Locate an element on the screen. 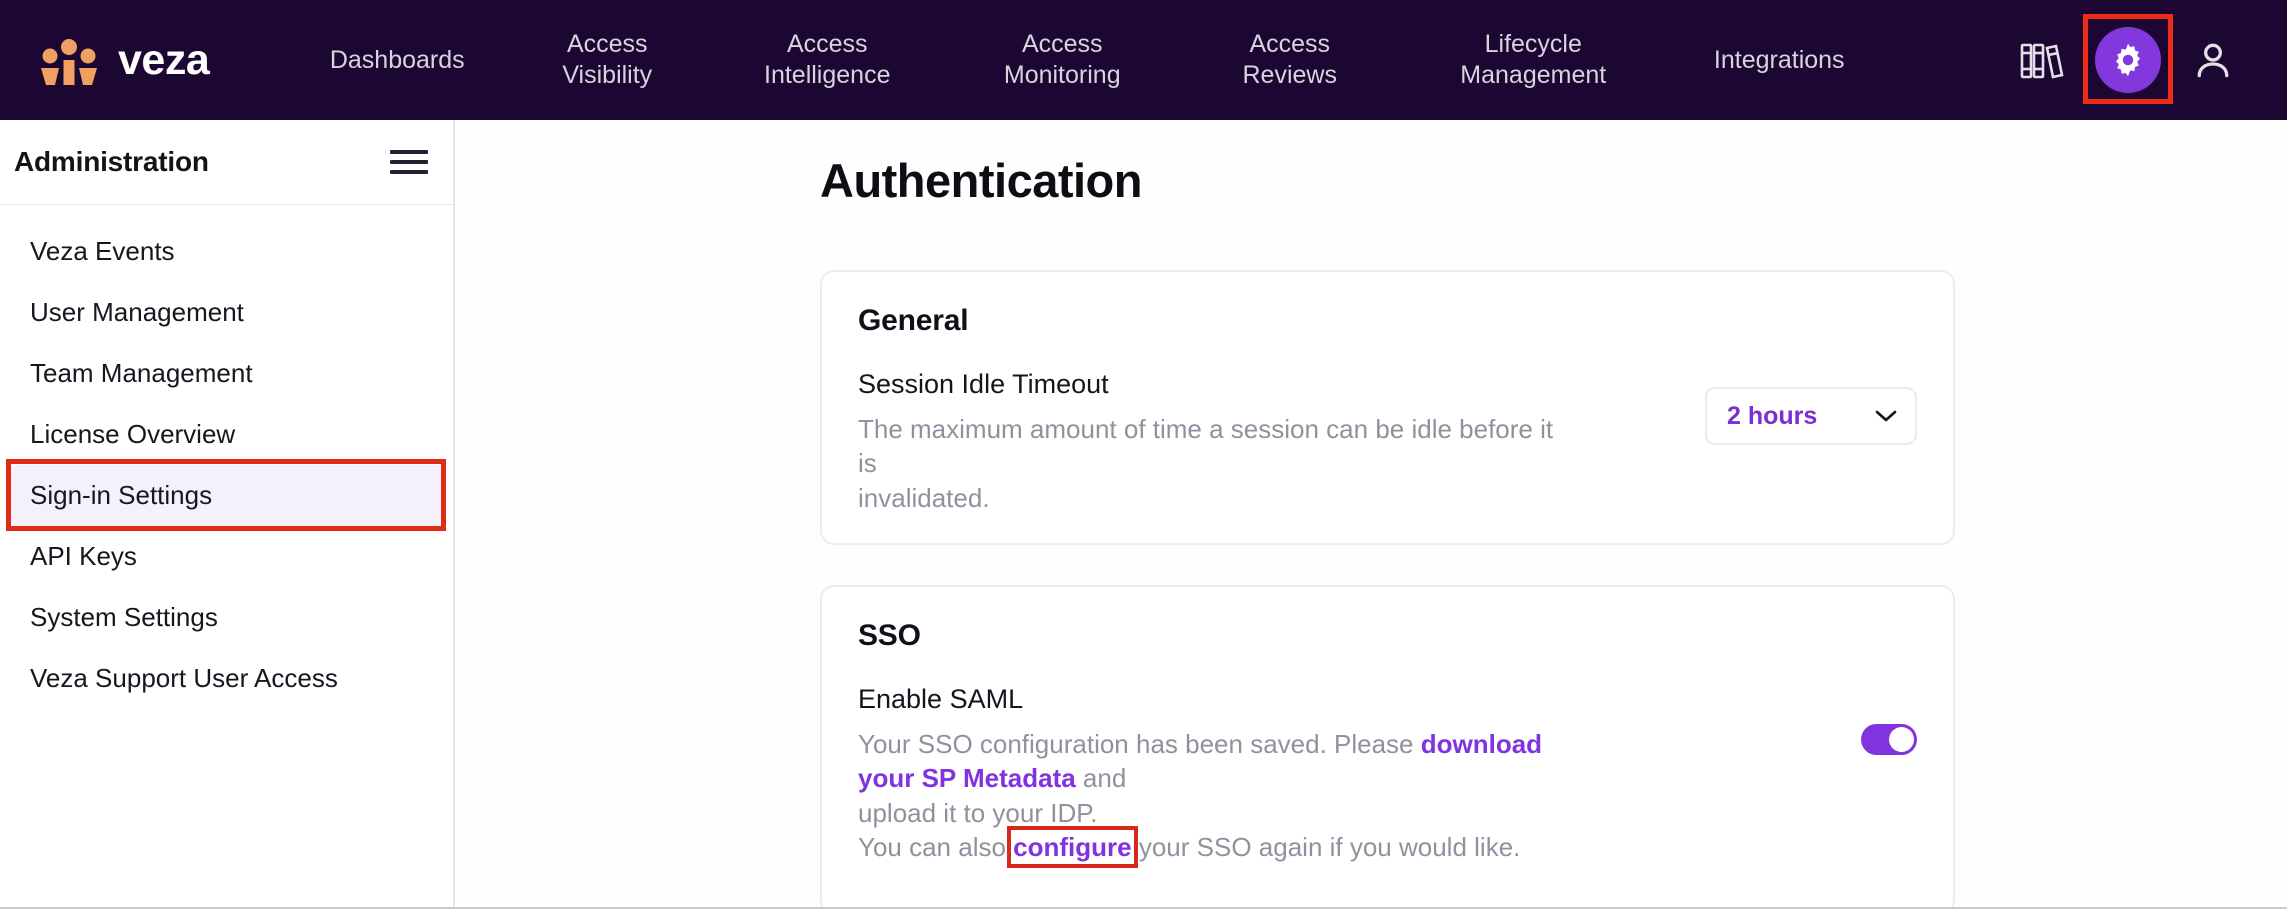 Image resolution: width=2287 pixels, height=909 pixels. veza-people-logo-icon is located at coordinates (69, 62).